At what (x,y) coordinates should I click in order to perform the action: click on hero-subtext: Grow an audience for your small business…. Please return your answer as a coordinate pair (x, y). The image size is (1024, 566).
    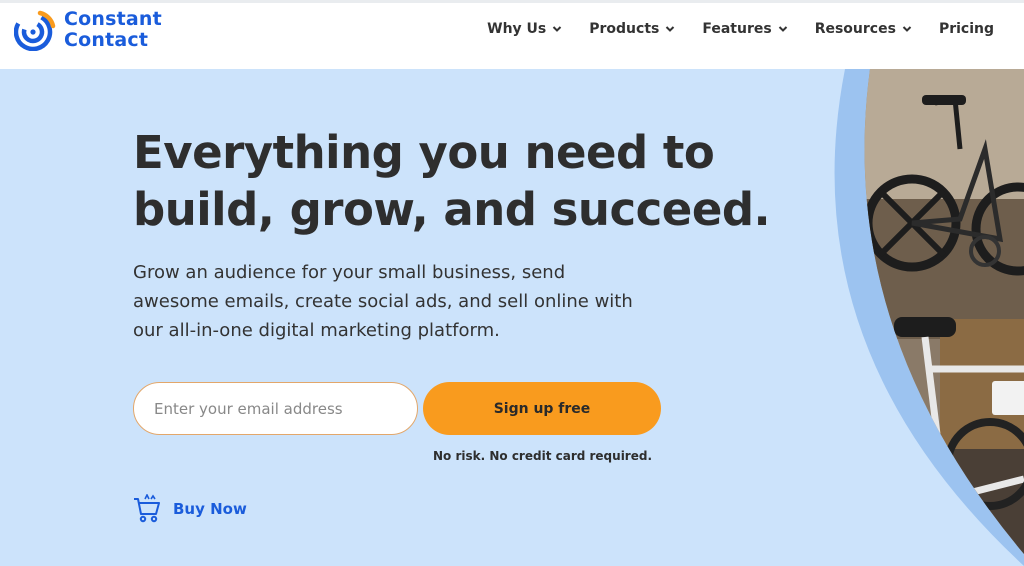
    Looking at the image, I should click on (383, 301).